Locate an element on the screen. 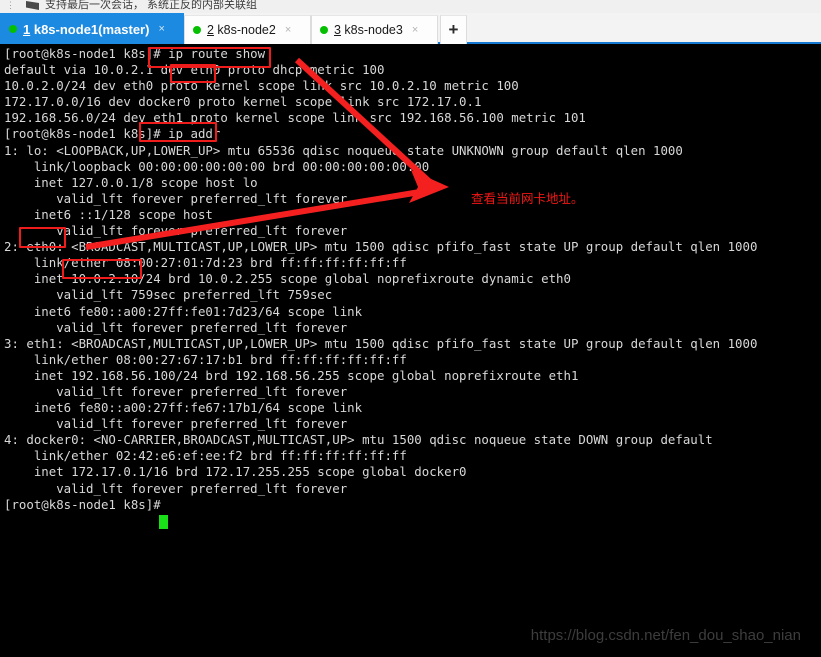 The height and width of the screenshot is (657, 821). tab-k8s-node3: 3 k8s-node3 × is located at coordinates (374, 29).